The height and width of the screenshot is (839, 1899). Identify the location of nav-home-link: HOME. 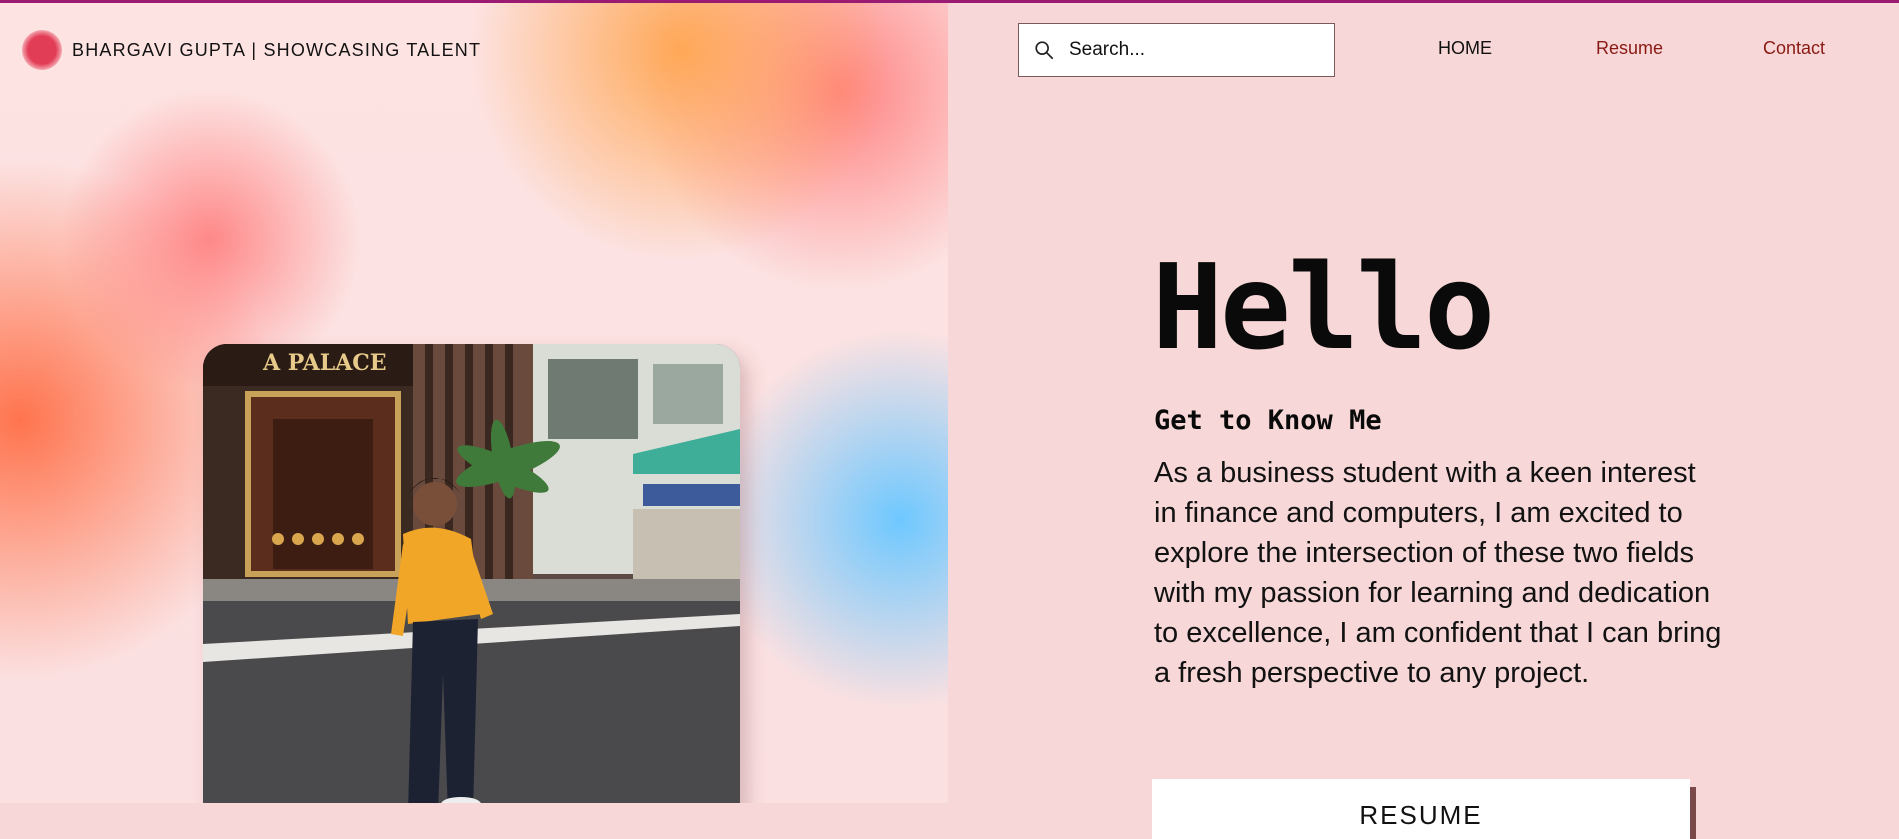
(1465, 48).